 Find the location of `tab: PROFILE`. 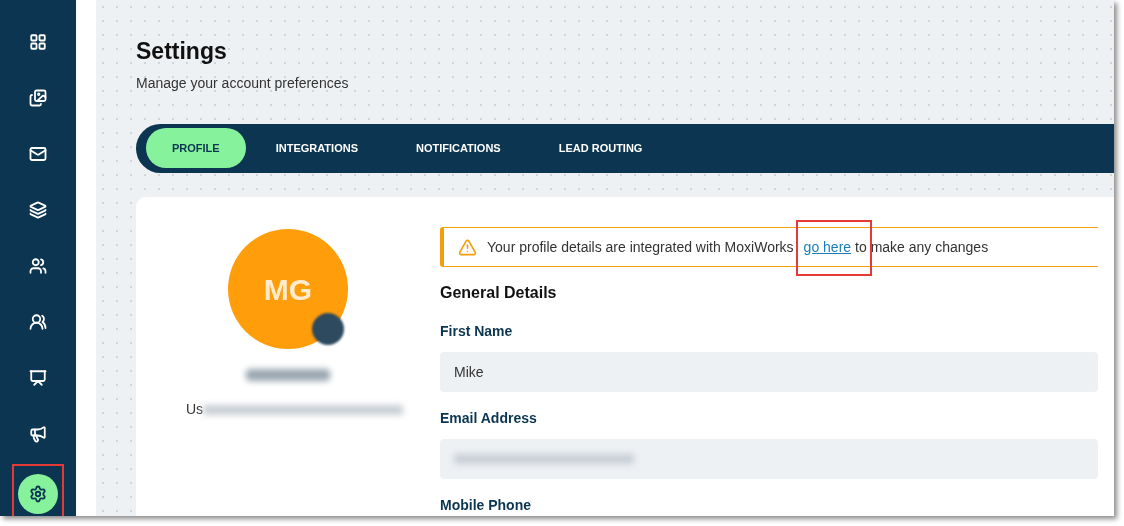

tab: PROFILE is located at coordinates (196, 148).